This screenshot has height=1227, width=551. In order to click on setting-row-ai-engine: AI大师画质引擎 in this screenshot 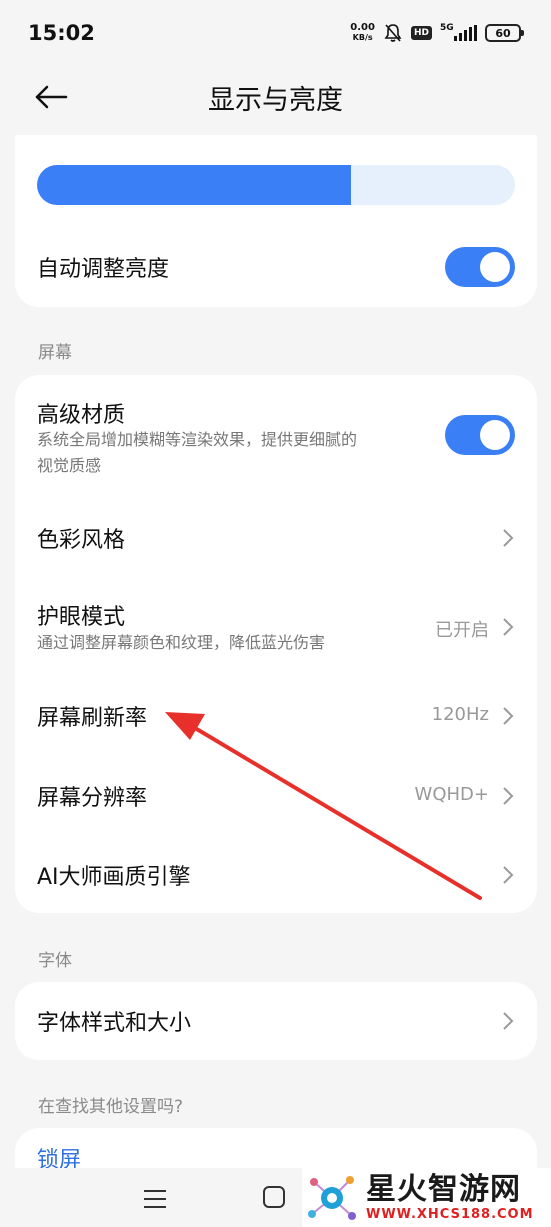, I will do `click(276, 875)`.